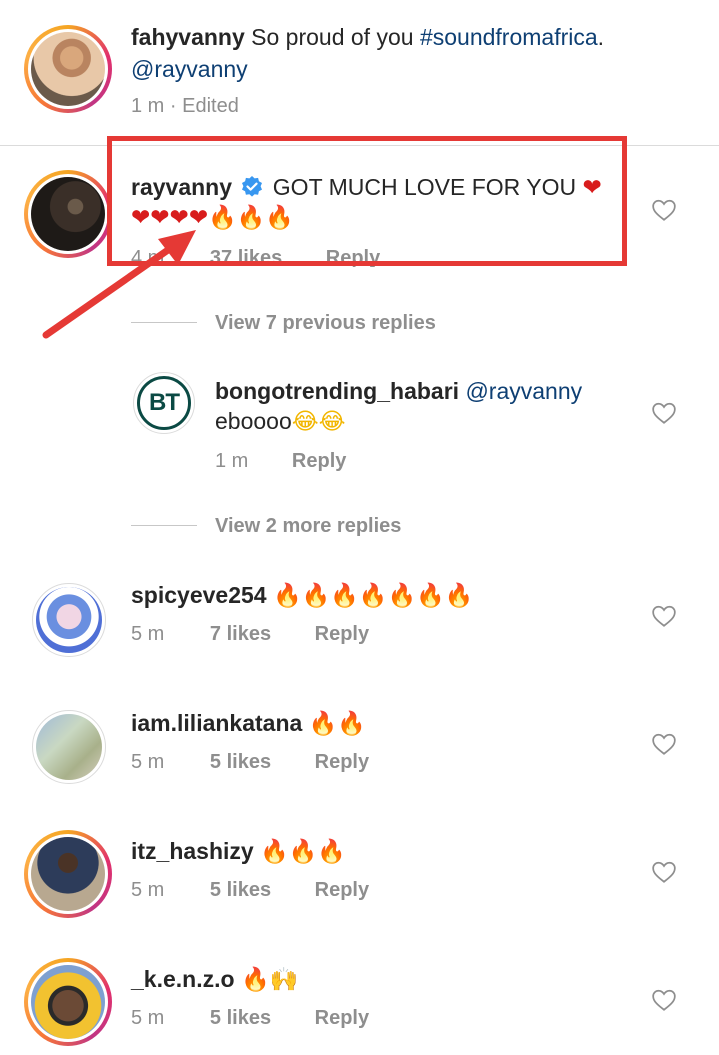 Image resolution: width=719 pixels, height=1055 pixels. I want to click on comment-text-spicyeve254: spicyeve254 🔥🔥🔥🔥🔥🔥🔥, so click(302, 595).